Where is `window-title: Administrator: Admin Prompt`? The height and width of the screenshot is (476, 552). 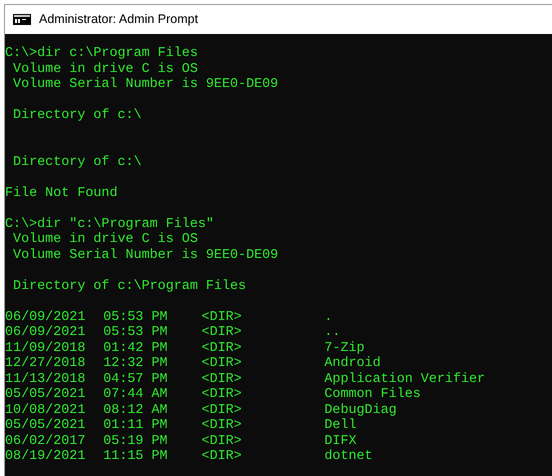
window-title: Administrator: Admin Prompt is located at coordinates (118, 19).